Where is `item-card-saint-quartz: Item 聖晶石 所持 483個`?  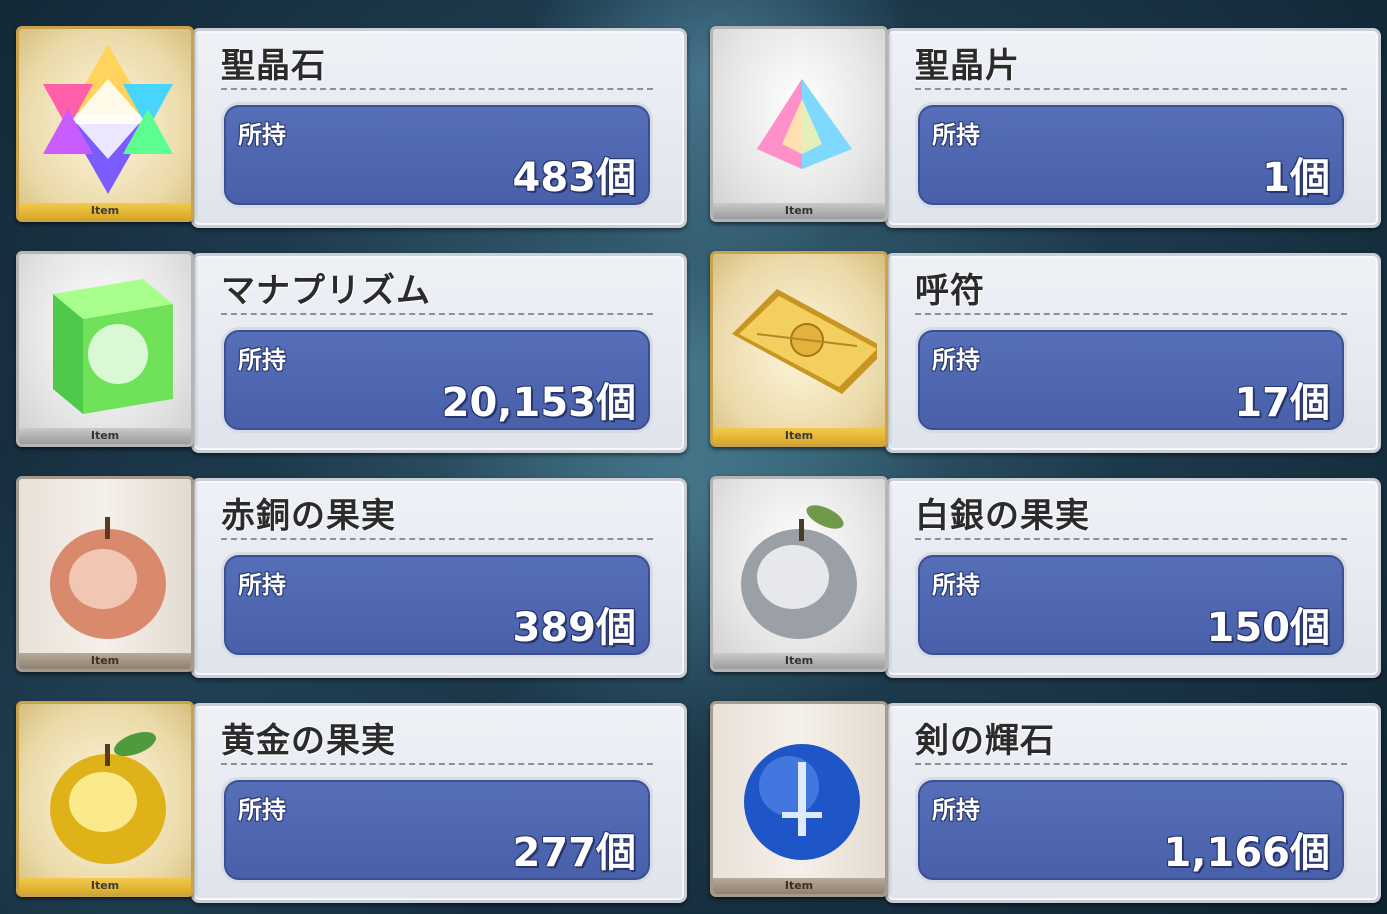
item-card-saint-quartz: Item 聖晶石 所持 483個 is located at coordinates (351, 127).